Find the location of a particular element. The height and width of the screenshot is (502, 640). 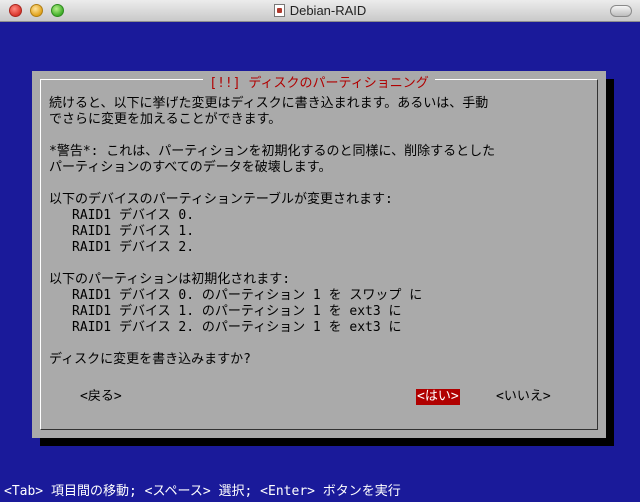

intro-line-1: 続けると、以下に挙げた変更はディスクに書き込まれます。あるいは、手動 is located at coordinates (269, 103).